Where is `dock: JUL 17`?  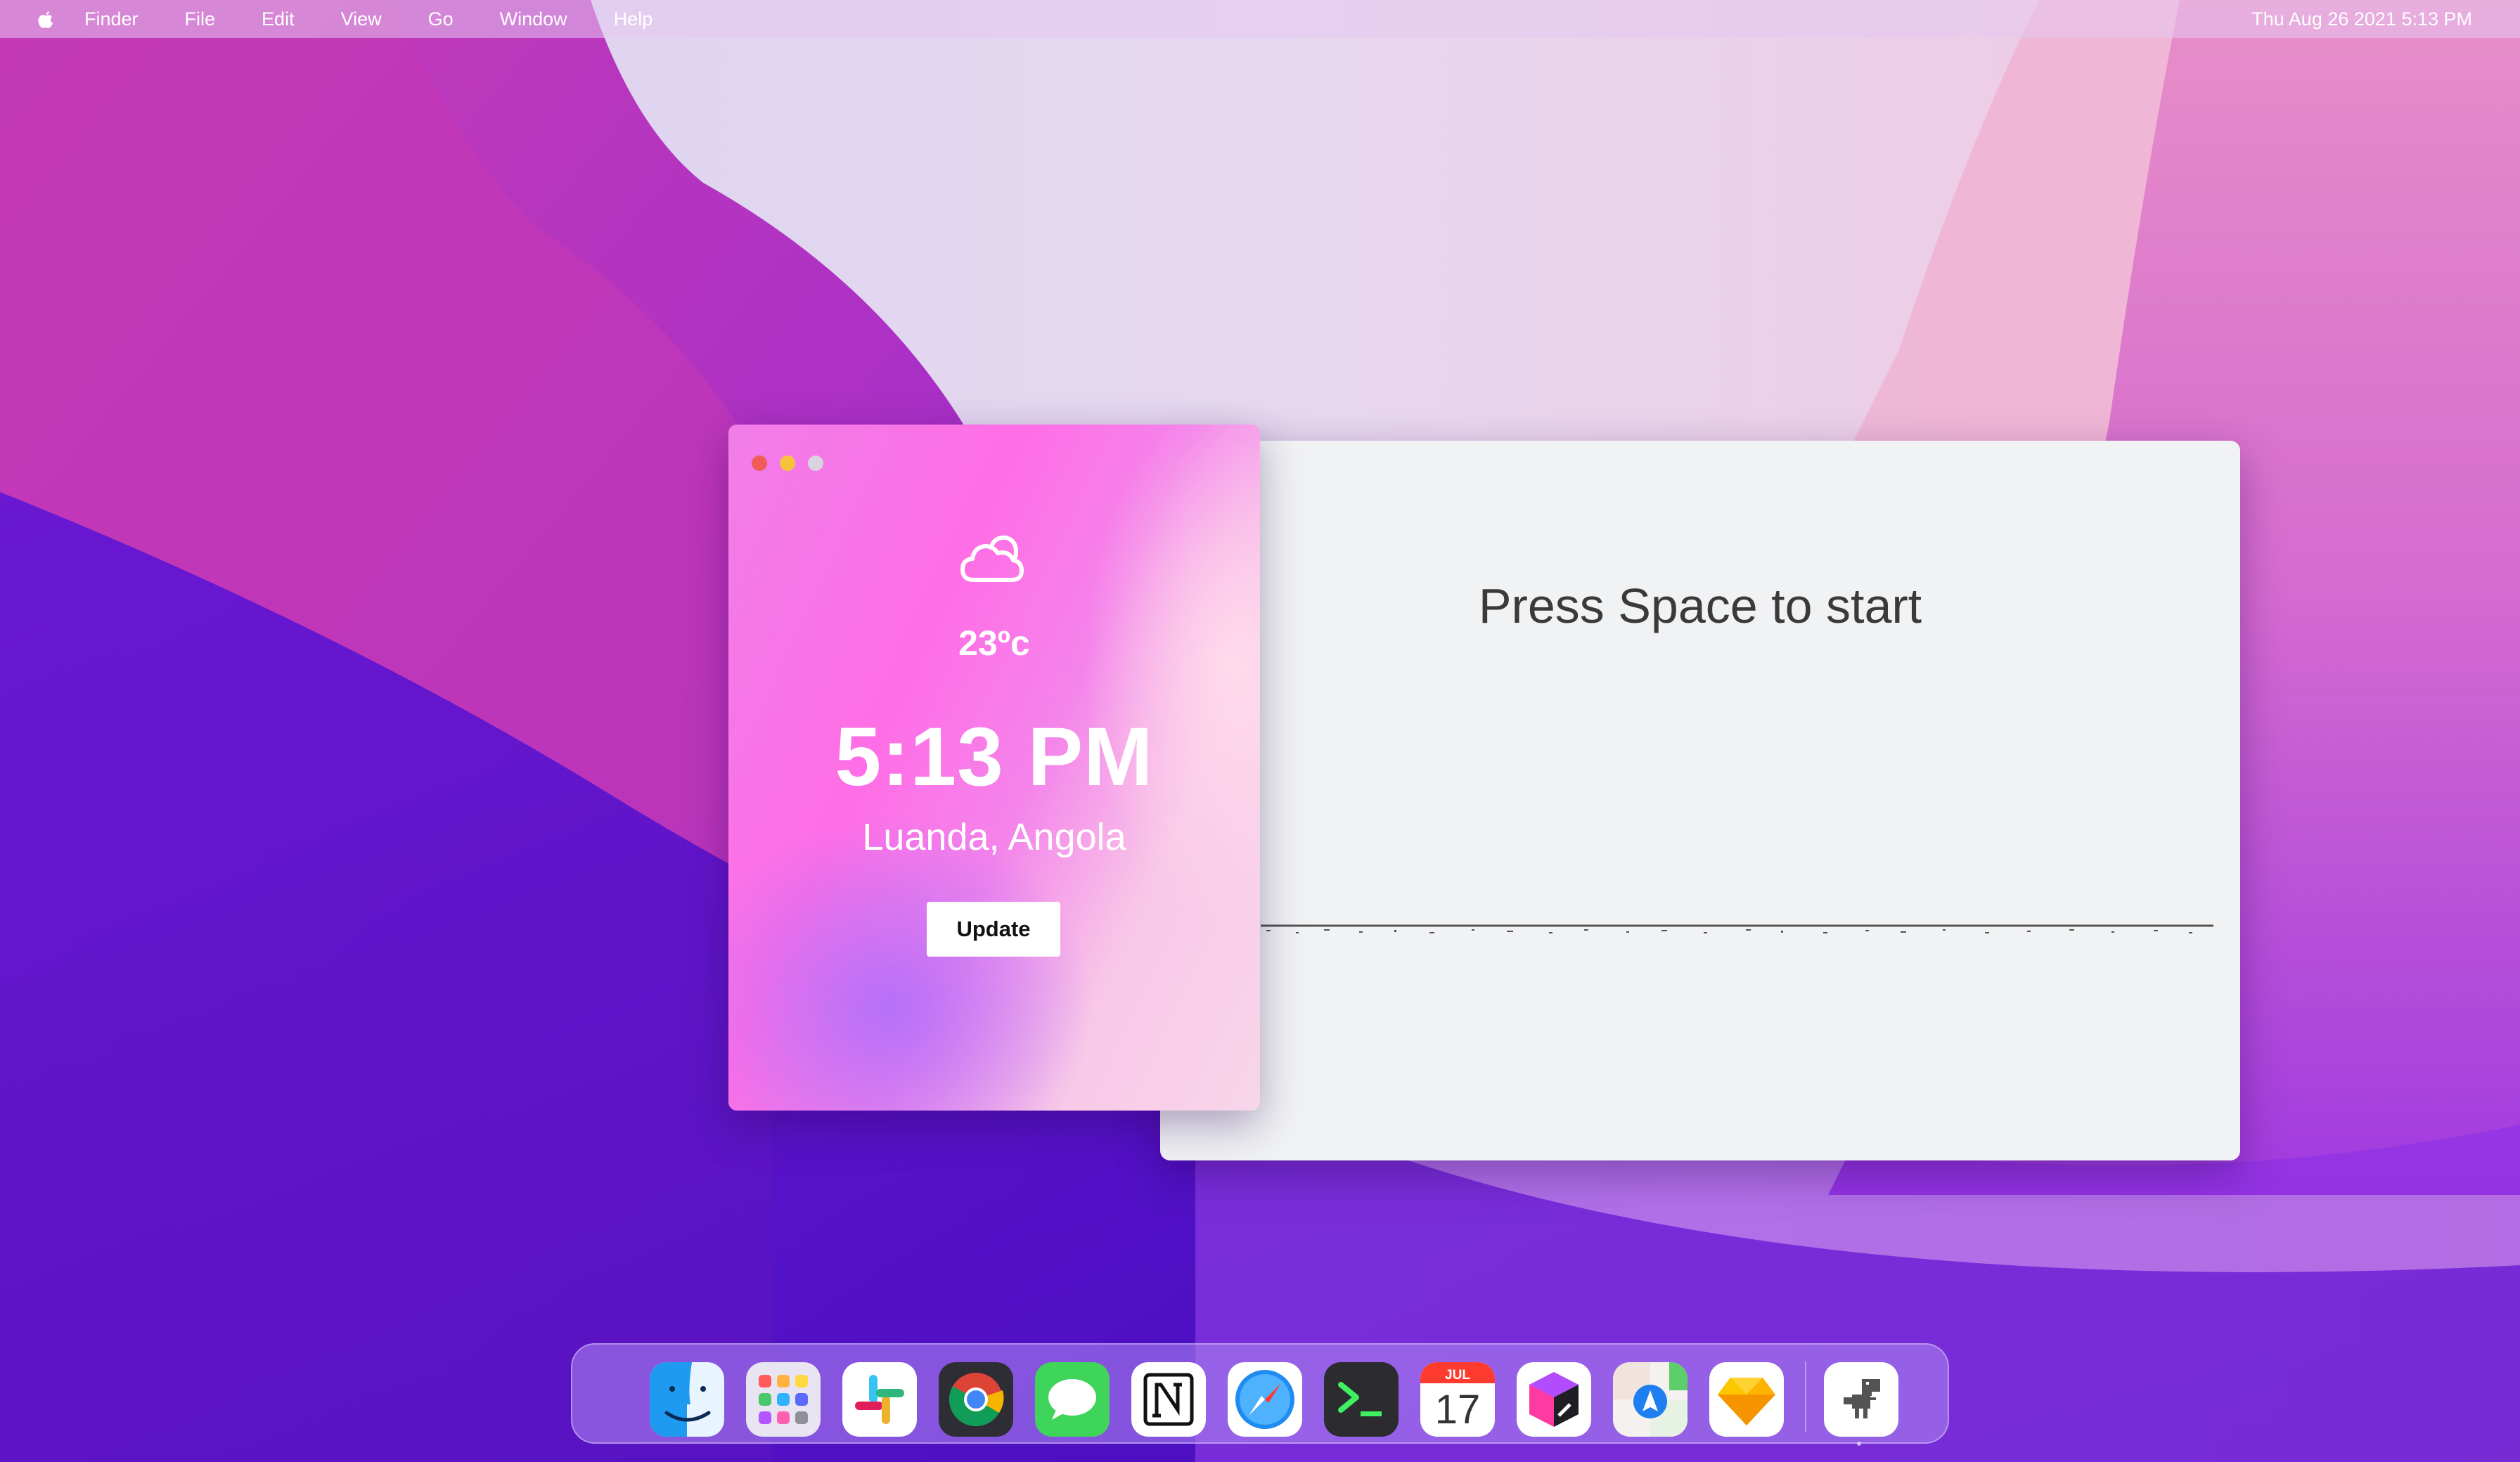
dock: JUL 17 is located at coordinates (1260, 1394).